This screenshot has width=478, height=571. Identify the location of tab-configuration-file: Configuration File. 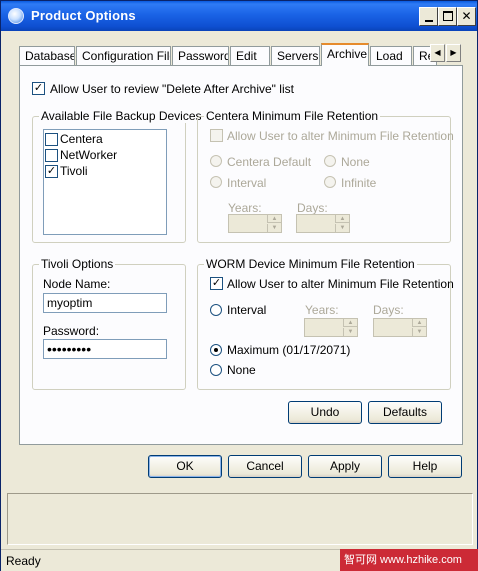
(123, 55).